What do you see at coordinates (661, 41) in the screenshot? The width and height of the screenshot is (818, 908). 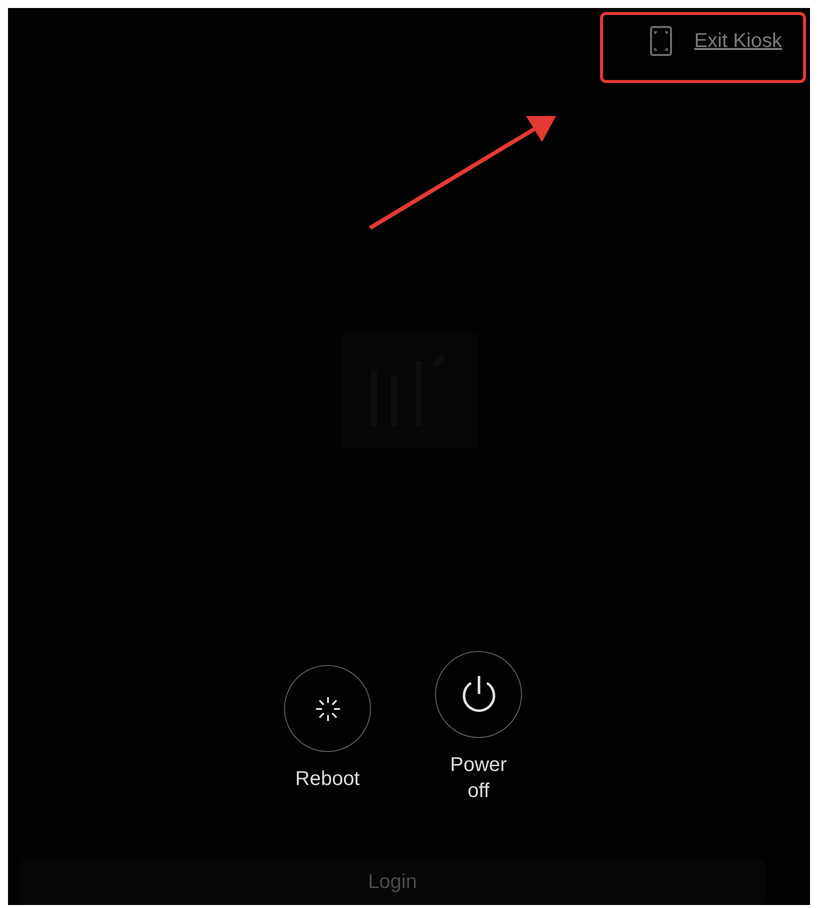 I see `phone-frame-icon` at bounding box center [661, 41].